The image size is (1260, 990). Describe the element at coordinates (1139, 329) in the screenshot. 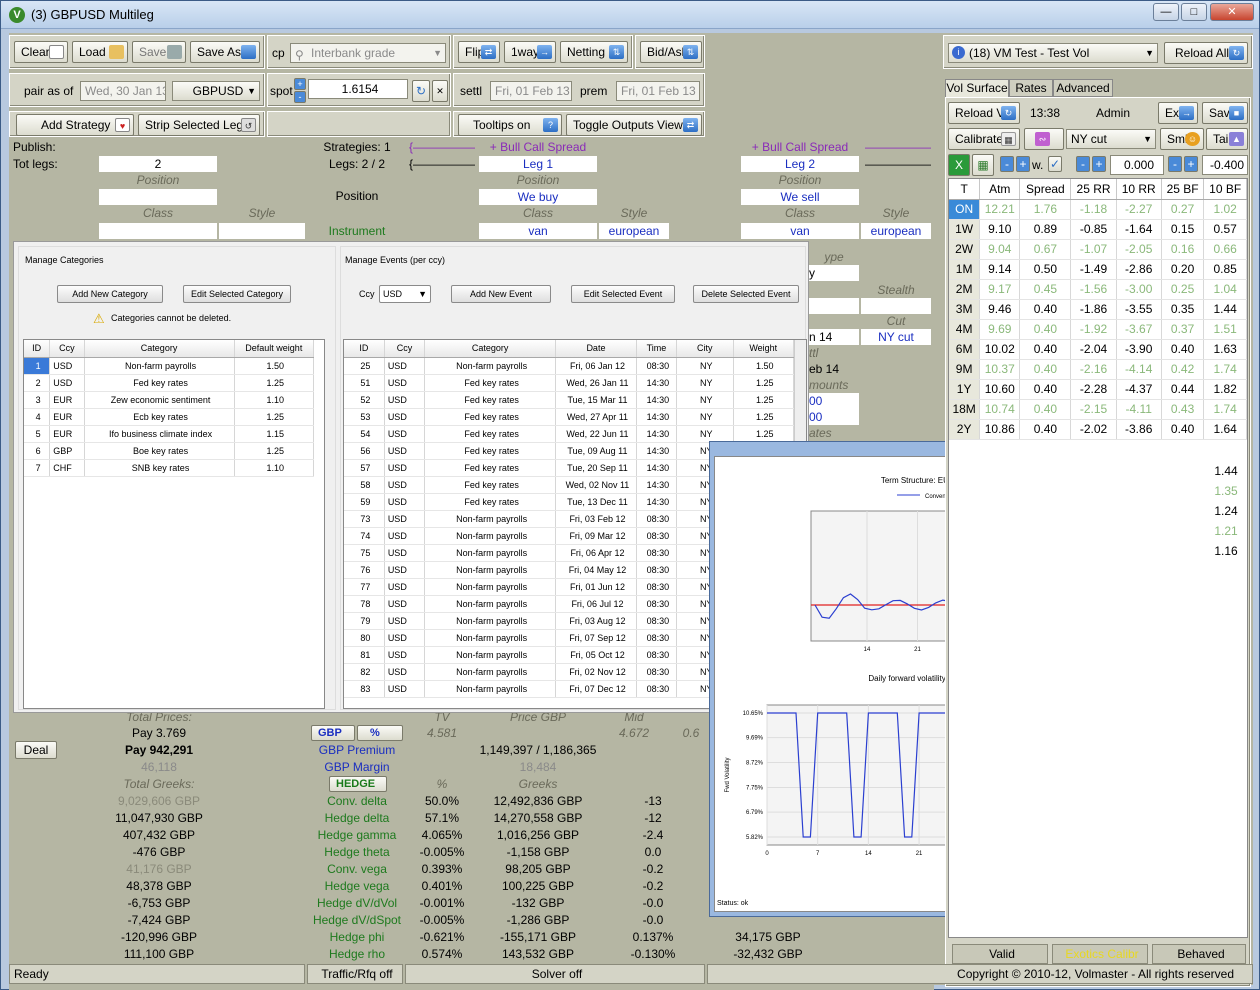

I see `vol-cell: -3.67` at that location.